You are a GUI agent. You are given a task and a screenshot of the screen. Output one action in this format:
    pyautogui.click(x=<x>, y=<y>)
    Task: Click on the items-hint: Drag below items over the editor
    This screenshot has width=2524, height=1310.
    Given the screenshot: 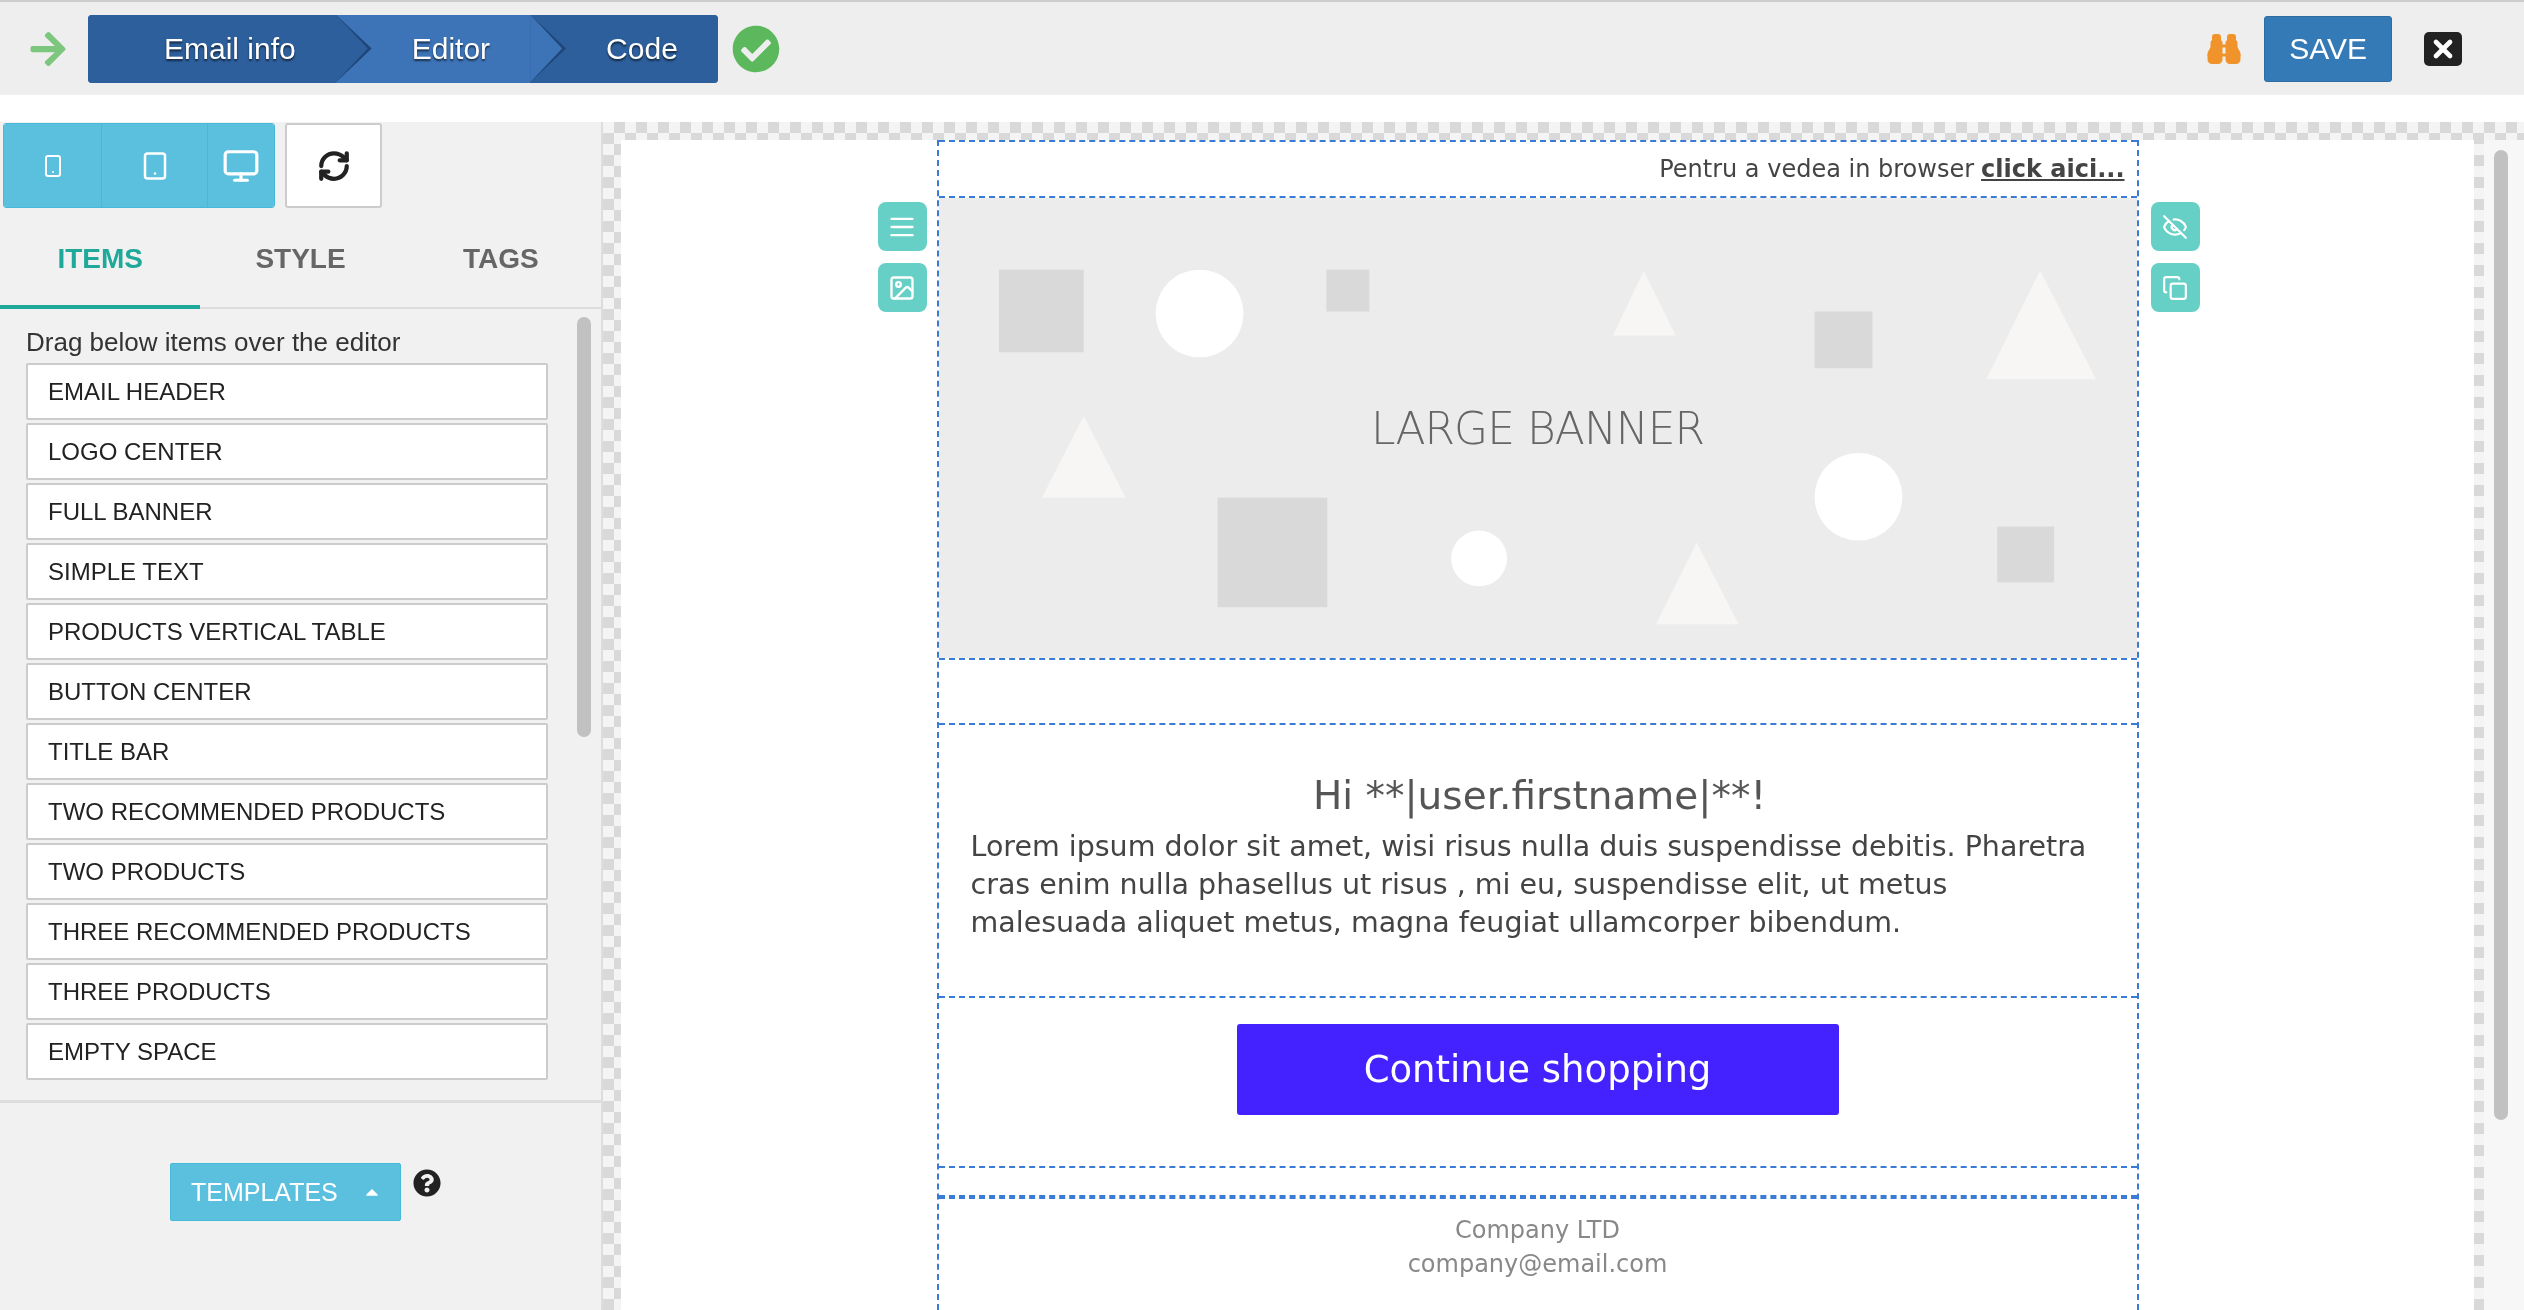 What is the action you would take?
    pyautogui.click(x=214, y=342)
    